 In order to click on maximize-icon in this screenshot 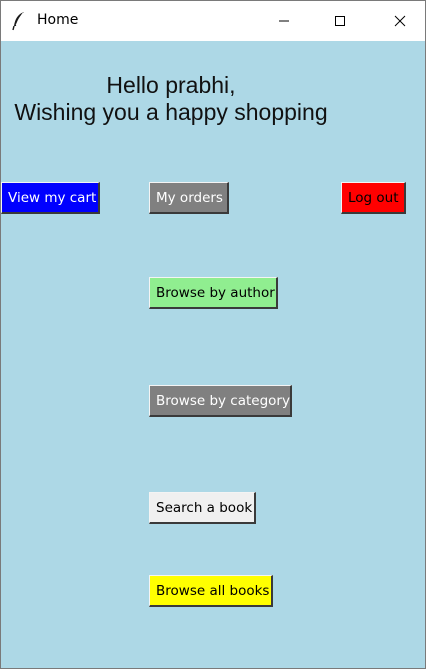, I will do `click(340, 21)`.